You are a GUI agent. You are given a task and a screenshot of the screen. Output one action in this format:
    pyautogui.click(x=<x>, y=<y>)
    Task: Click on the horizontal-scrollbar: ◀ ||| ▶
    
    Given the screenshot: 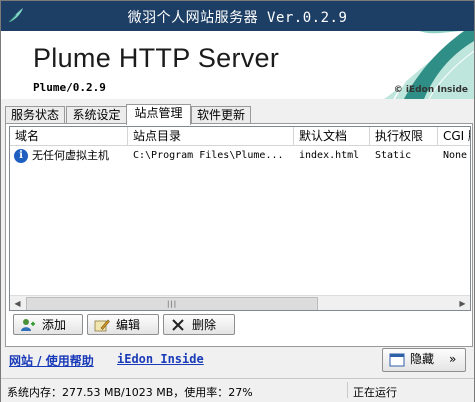 What is the action you would take?
    pyautogui.click(x=240, y=302)
    